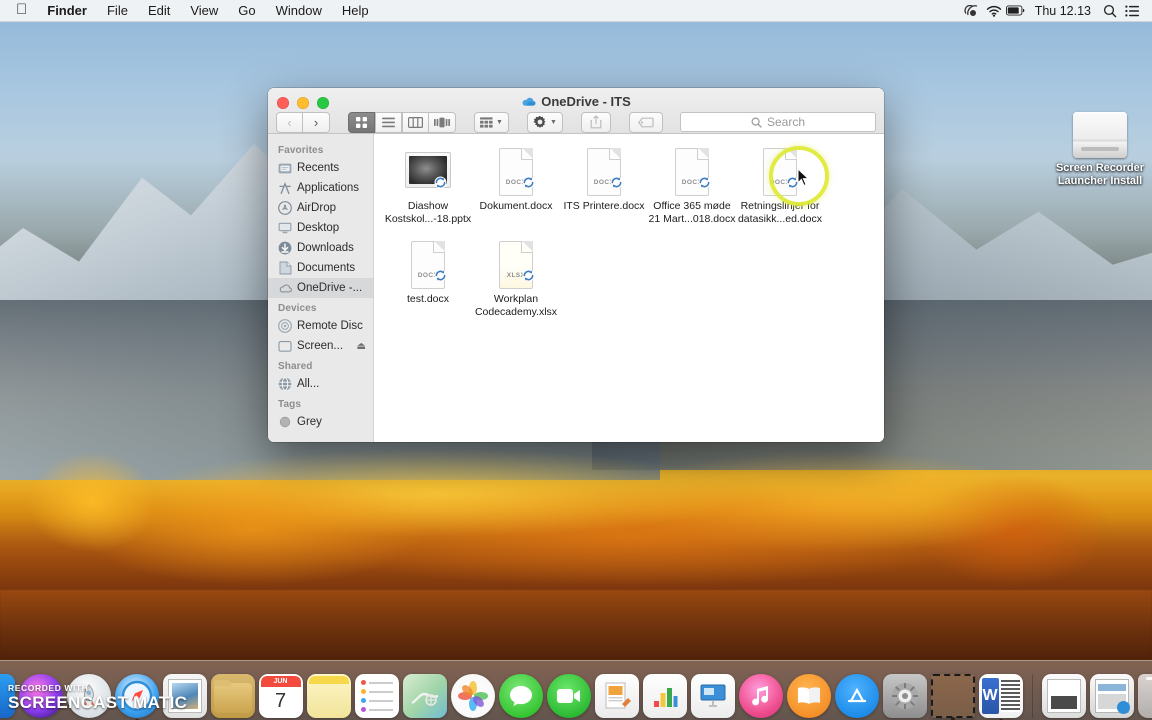 The width and height of the screenshot is (1152, 720). Describe the element at coordinates (285, 168) in the screenshot. I see `recents-icon` at that location.